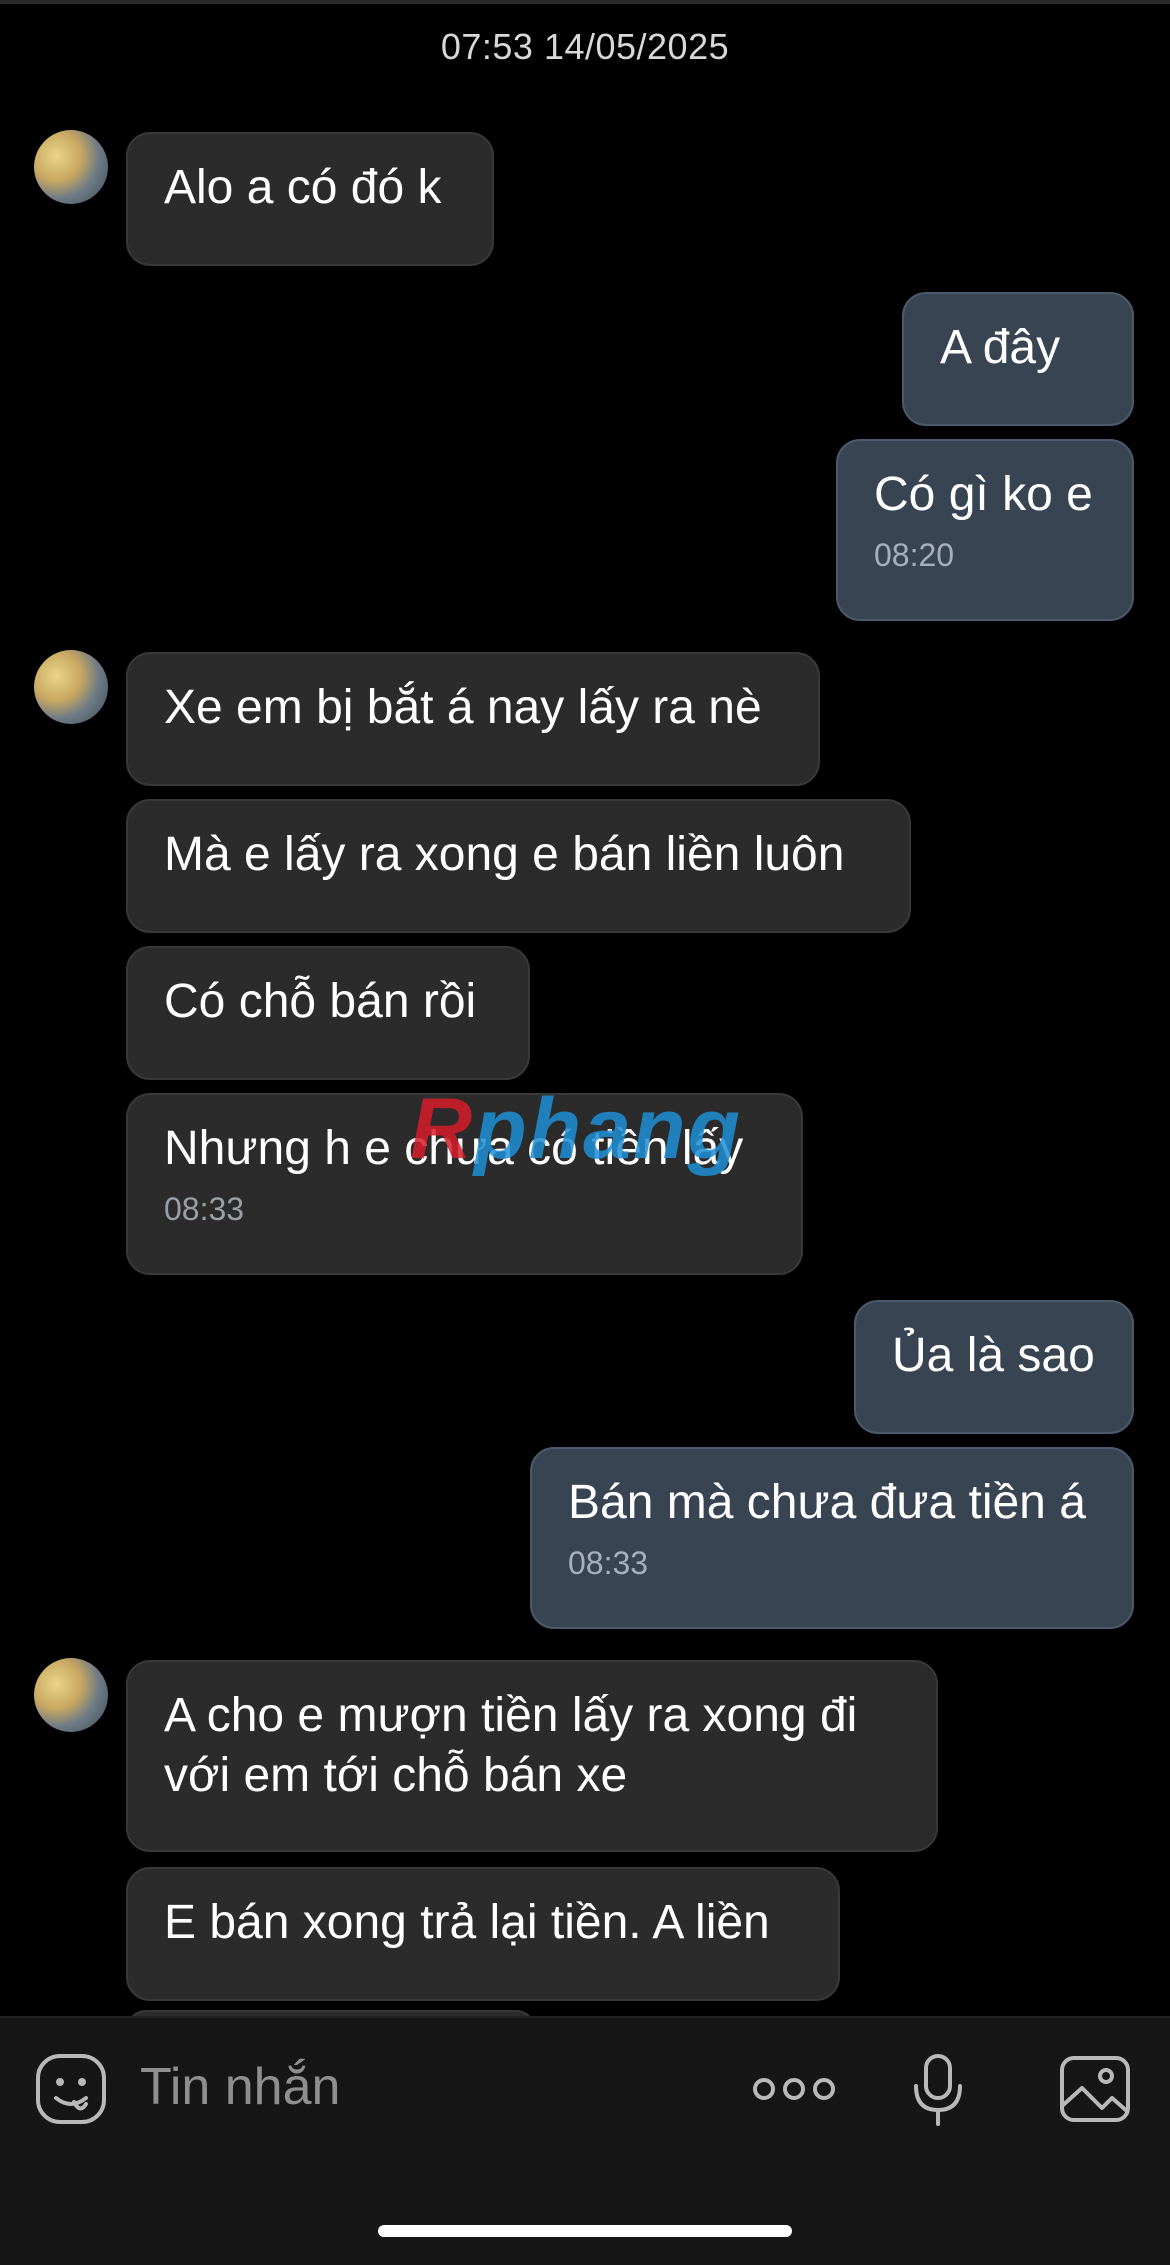  What do you see at coordinates (320, 1001) in the screenshot?
I see `message-text: Có chỗ bán rồi` at bounding box center [320, 1001].